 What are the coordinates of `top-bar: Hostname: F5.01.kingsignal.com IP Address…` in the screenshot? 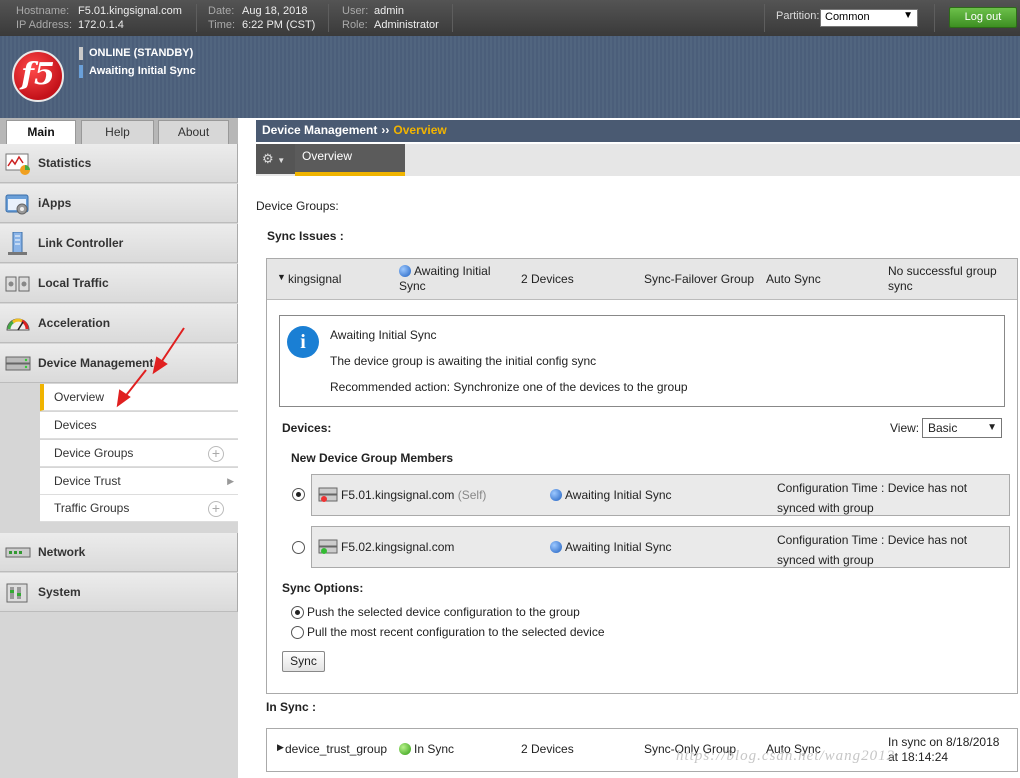 It's located at (510, 18).